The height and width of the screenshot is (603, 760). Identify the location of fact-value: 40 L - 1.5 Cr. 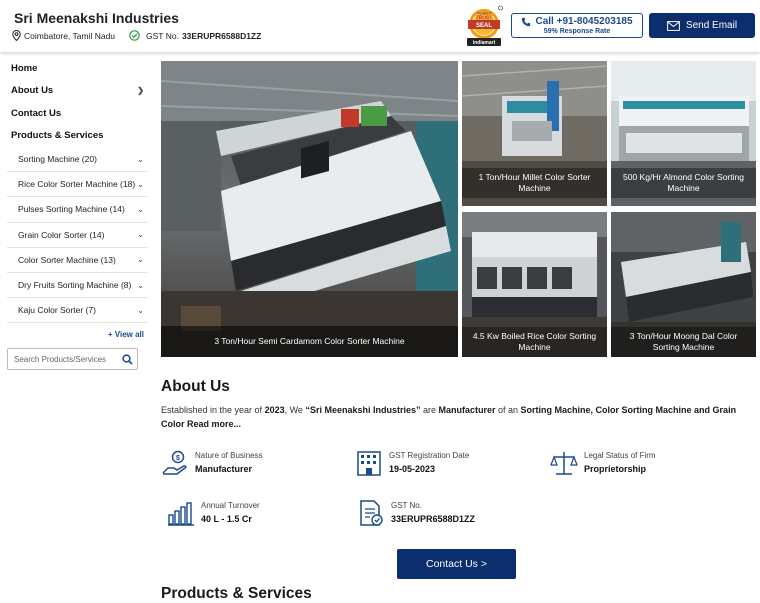
(226, 519).